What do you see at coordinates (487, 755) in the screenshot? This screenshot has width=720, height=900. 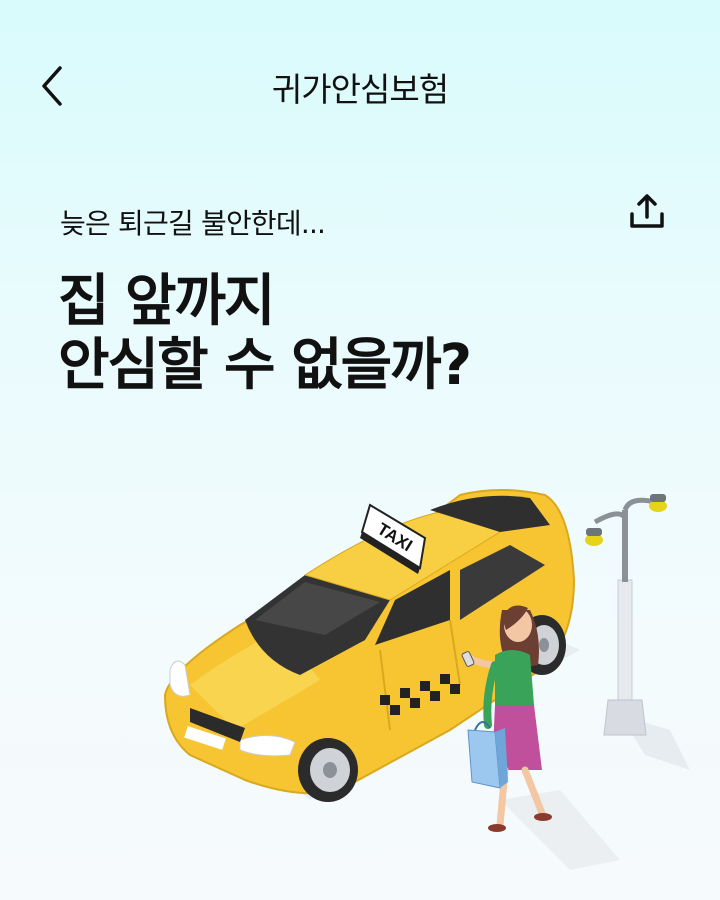 I see `shopping-bag-icon` at bounding box center [487, 755].